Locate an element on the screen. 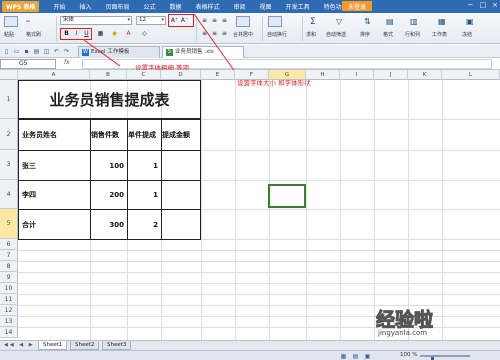 This screenshot has height=360, width=500. align-left-icon: ≡ is located at coordinates (204, 33).